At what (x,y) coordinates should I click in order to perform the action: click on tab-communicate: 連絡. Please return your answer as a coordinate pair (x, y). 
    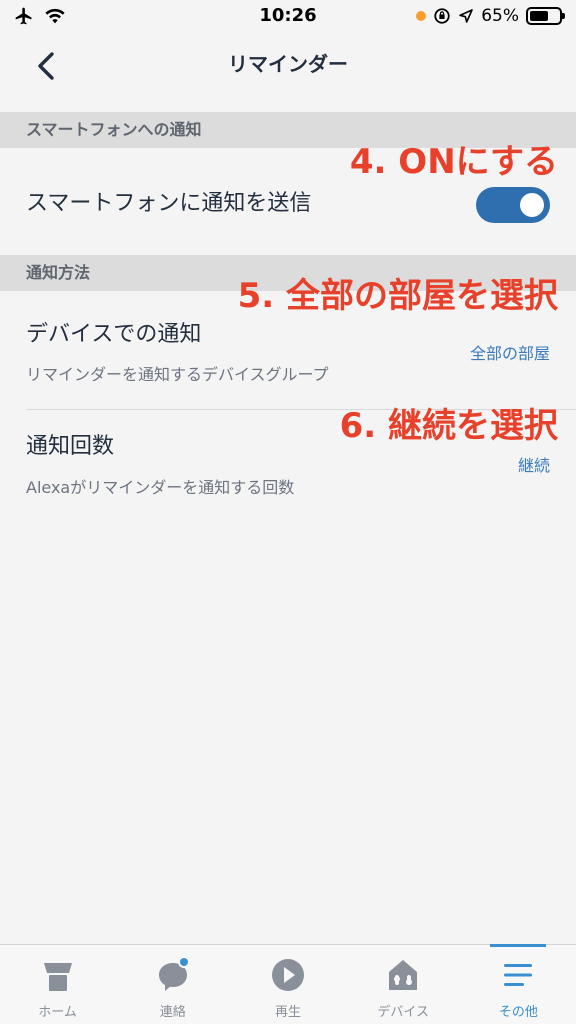
    Looking at the image, I should click on (172, 984).